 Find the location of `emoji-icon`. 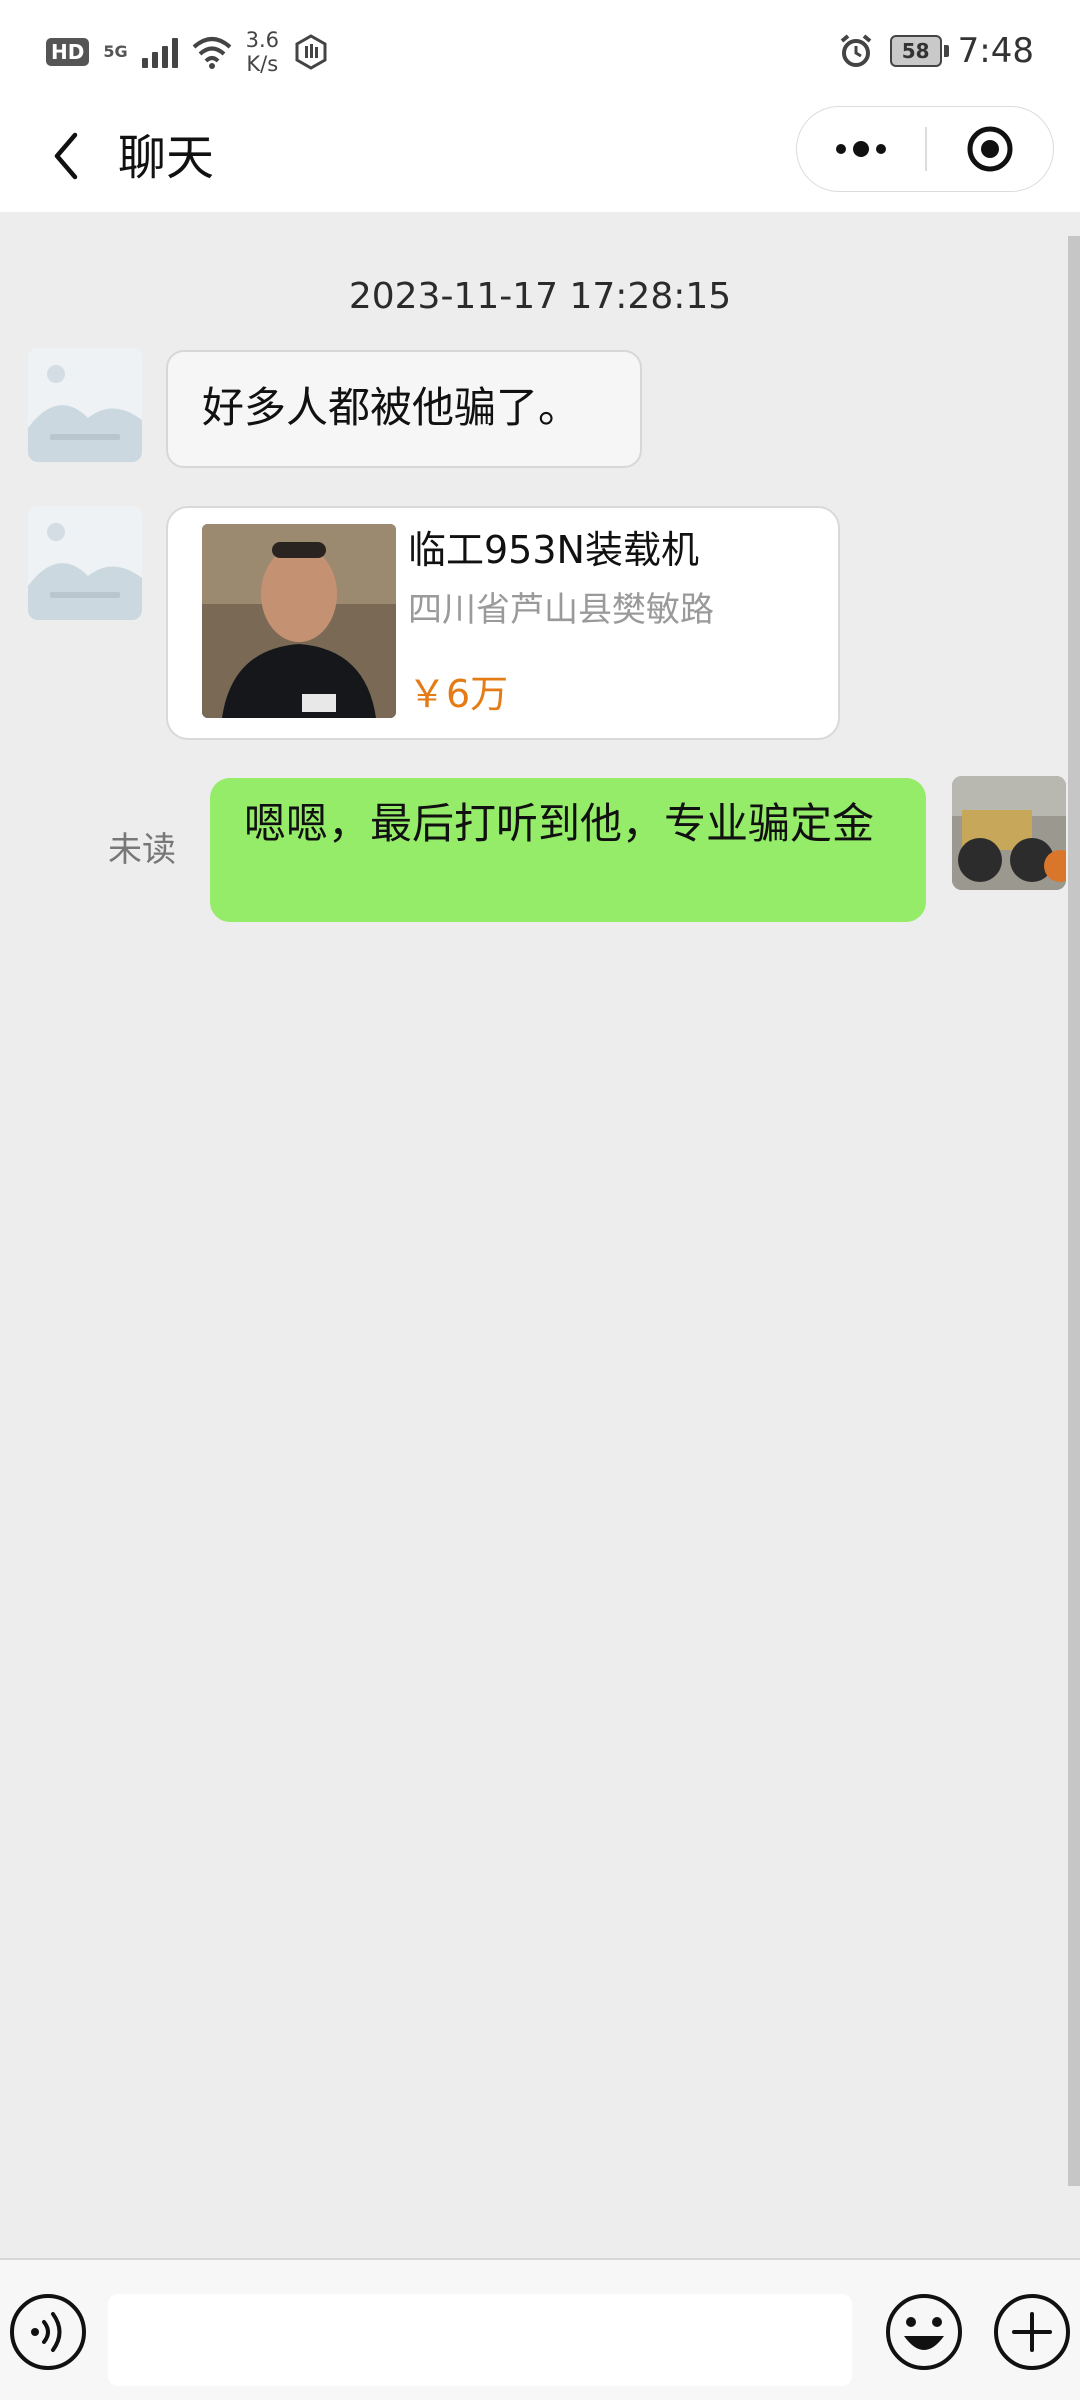

emoji-icon is located at coordinates (924, 2332).